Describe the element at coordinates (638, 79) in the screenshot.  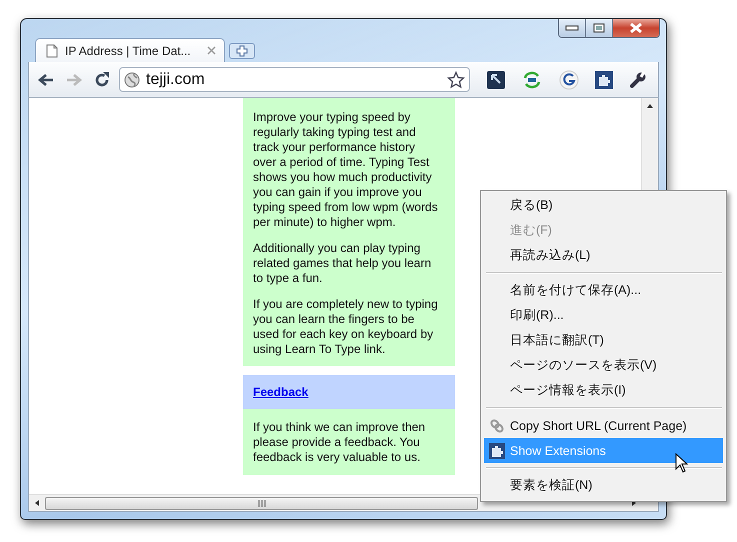
I see `wrench-icon` at that location.